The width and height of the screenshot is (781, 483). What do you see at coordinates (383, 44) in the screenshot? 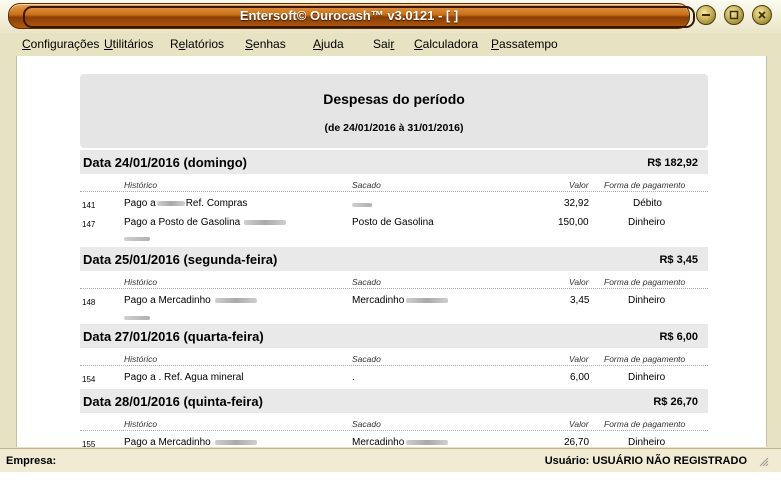
I see `menu-sair: Sair` at bounding box center [383, 44].